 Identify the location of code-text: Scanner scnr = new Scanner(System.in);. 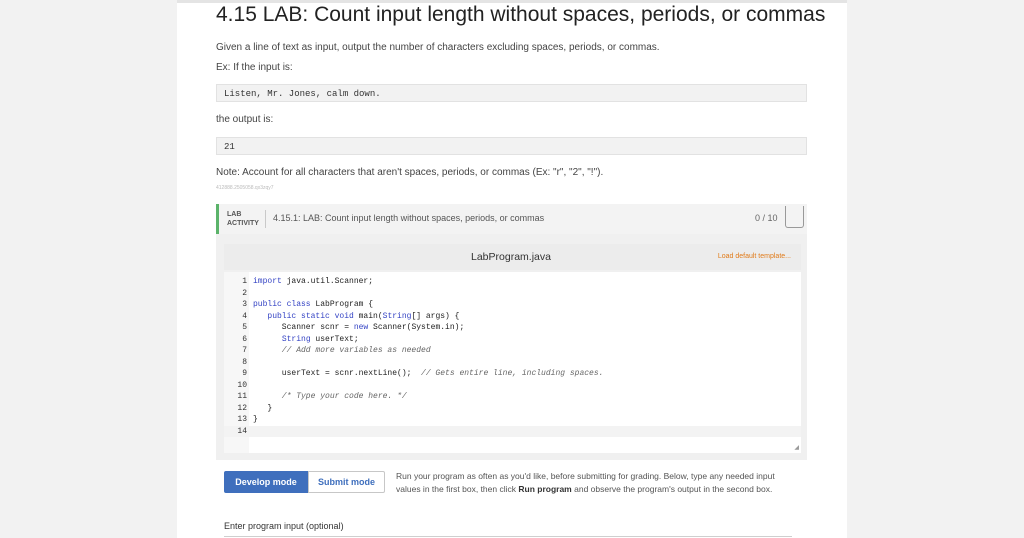
(358, 328).